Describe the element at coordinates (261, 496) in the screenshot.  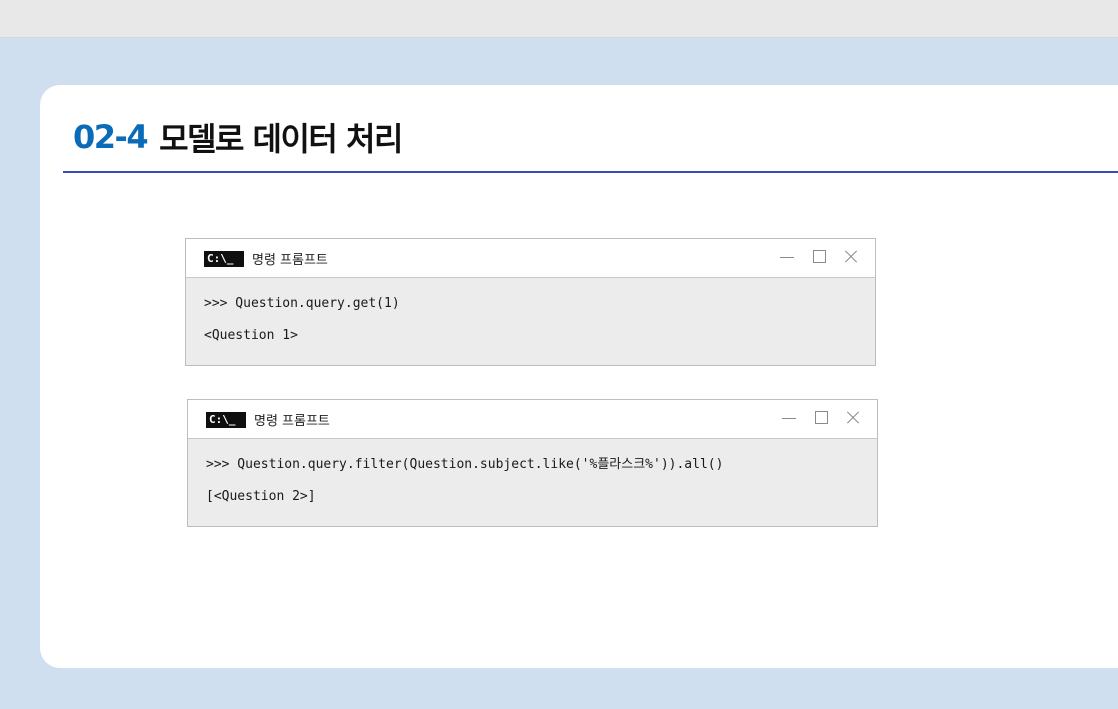
I see `console-result-line: [<Question 2>]` at that location.